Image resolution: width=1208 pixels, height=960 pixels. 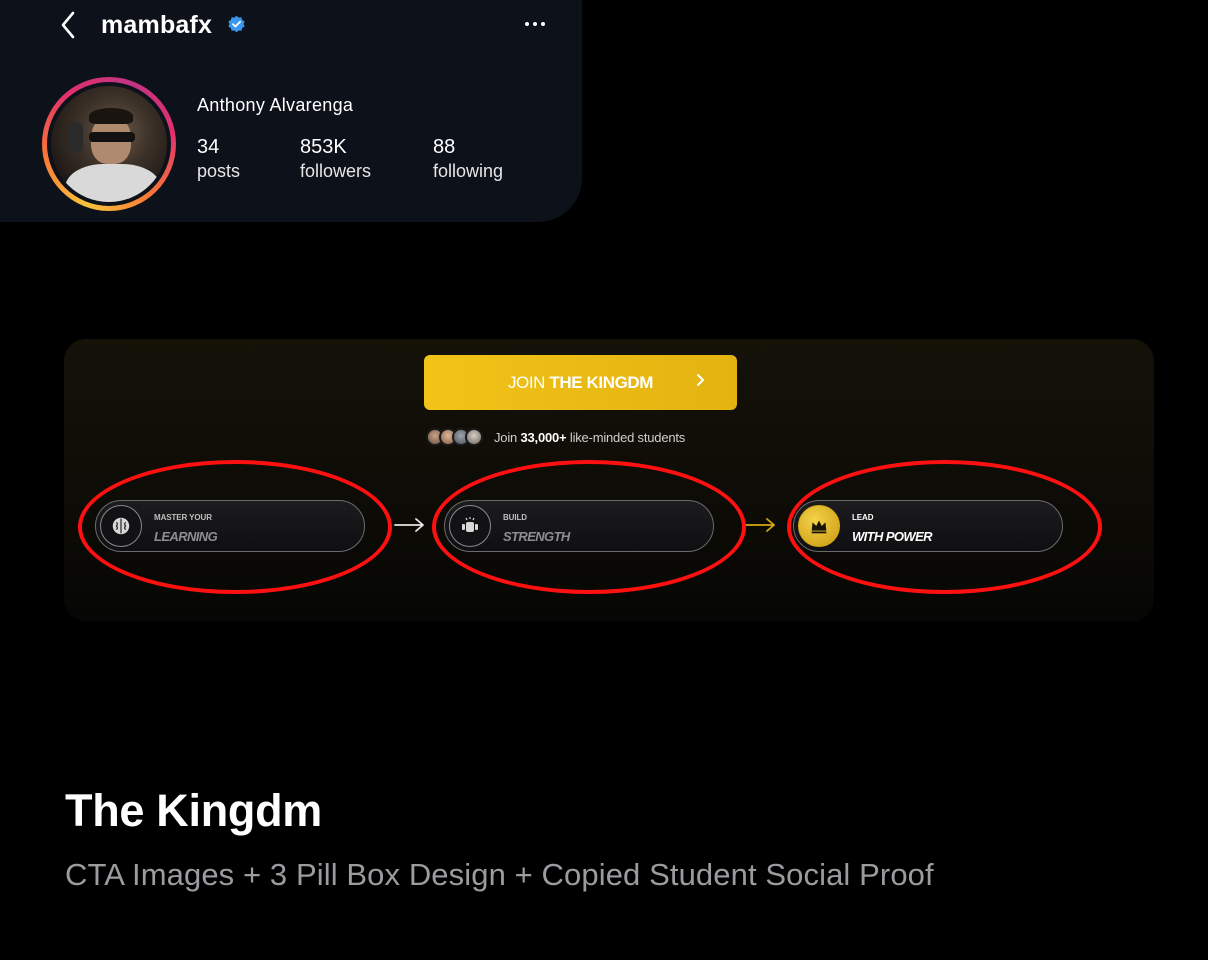 I want to click on cta-prefix: JOIN, so click(x=526, y=382).